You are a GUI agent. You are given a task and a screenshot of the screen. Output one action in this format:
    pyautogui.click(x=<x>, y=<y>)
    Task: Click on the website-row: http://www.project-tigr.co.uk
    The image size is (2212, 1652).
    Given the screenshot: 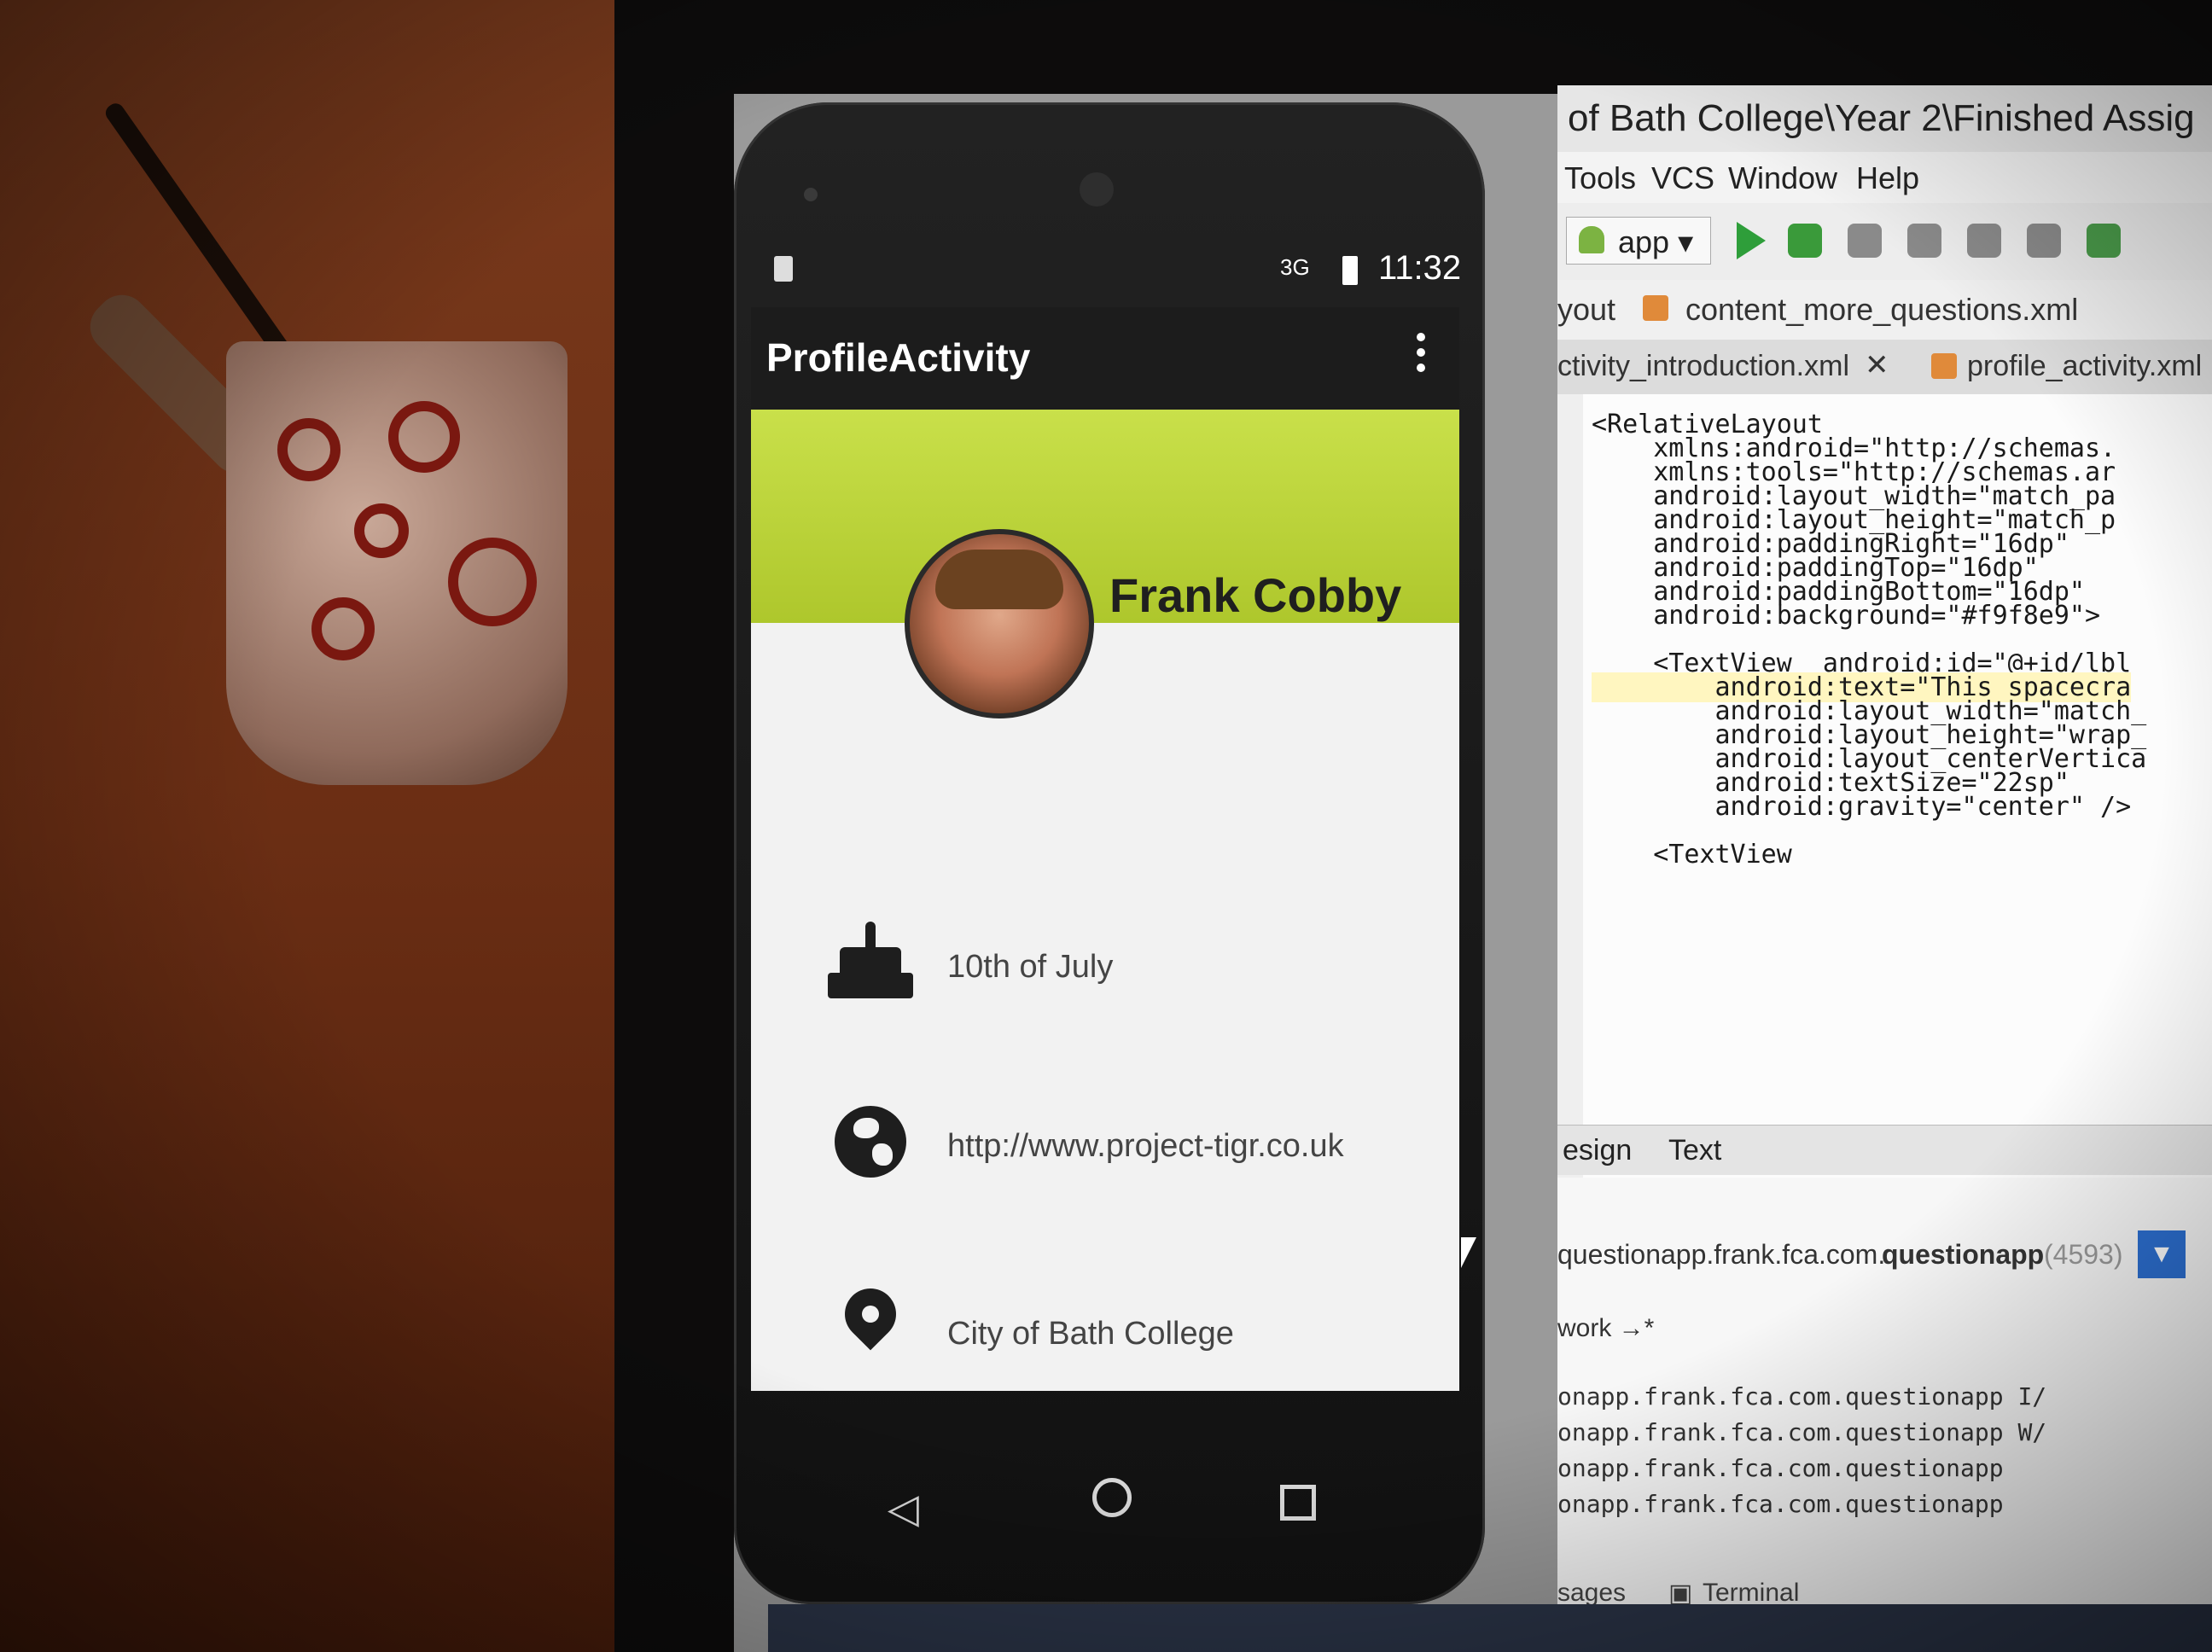 What is the action you would take?
    pyautogui.click(x=1126, y=1148)
    